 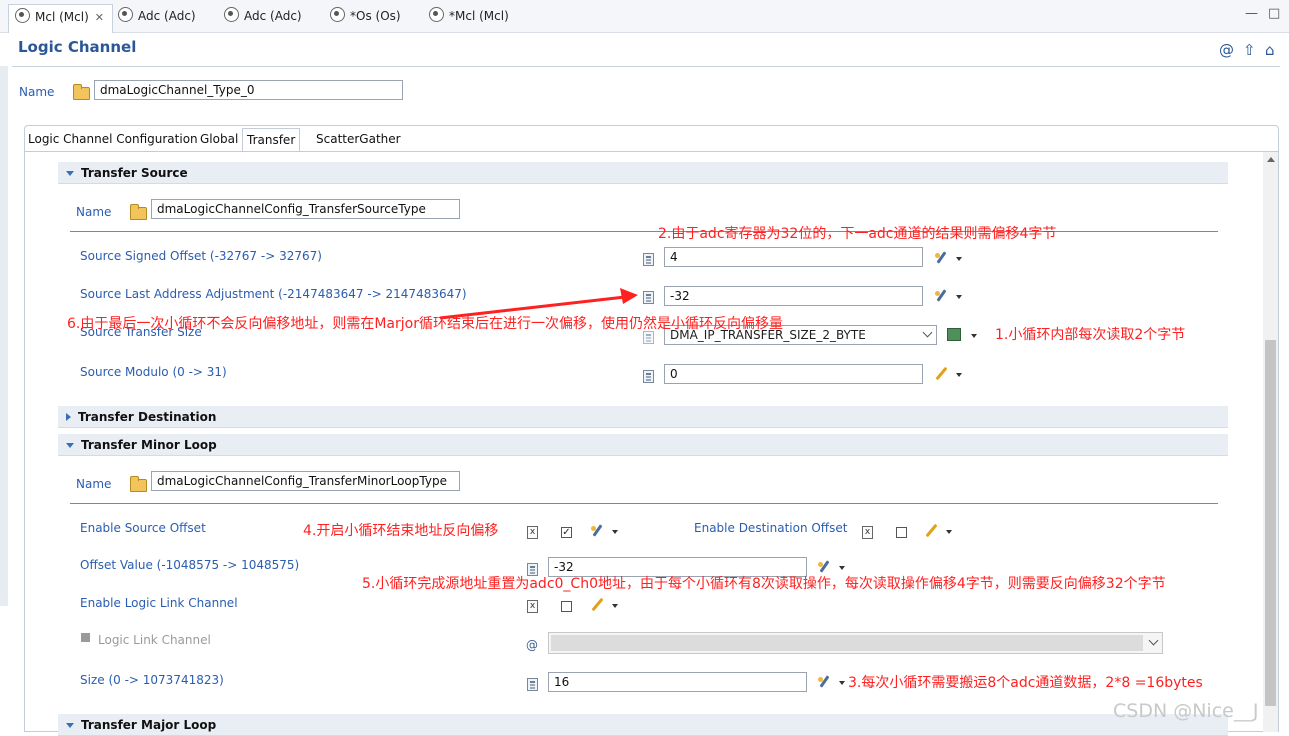 I want to click on watermark: CSDN @Nice__J, so click(x=1186, y=711).